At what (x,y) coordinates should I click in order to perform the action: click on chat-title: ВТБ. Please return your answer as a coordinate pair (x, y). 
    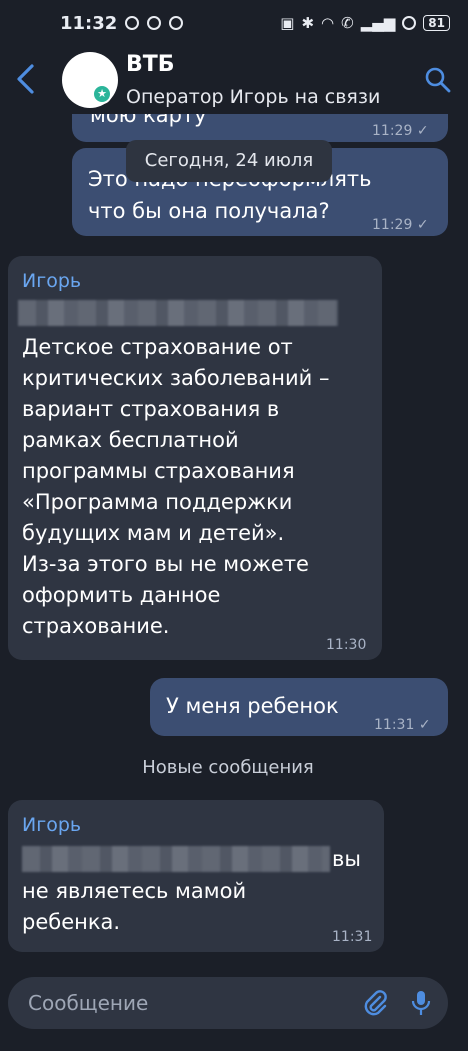
    Looking at the image, I should click on (150, 64).